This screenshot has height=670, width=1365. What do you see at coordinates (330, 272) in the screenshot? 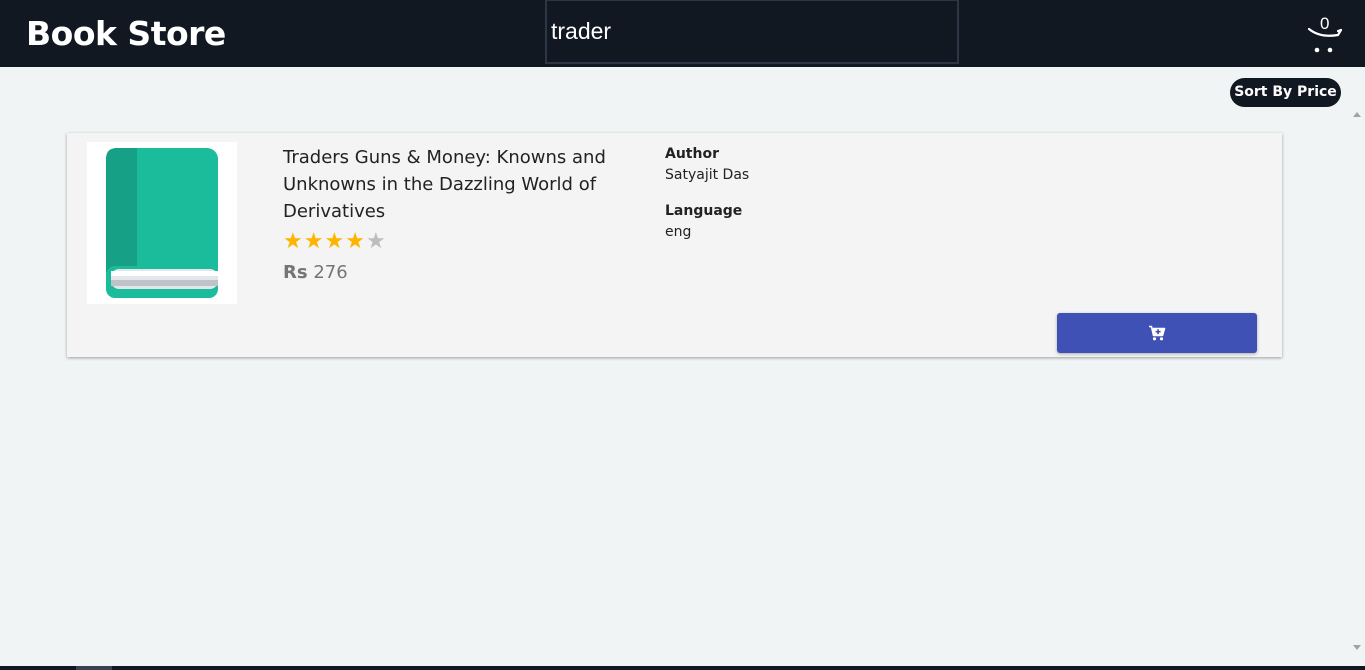
I see `price-value: 276` at bounding box center [330, 272].